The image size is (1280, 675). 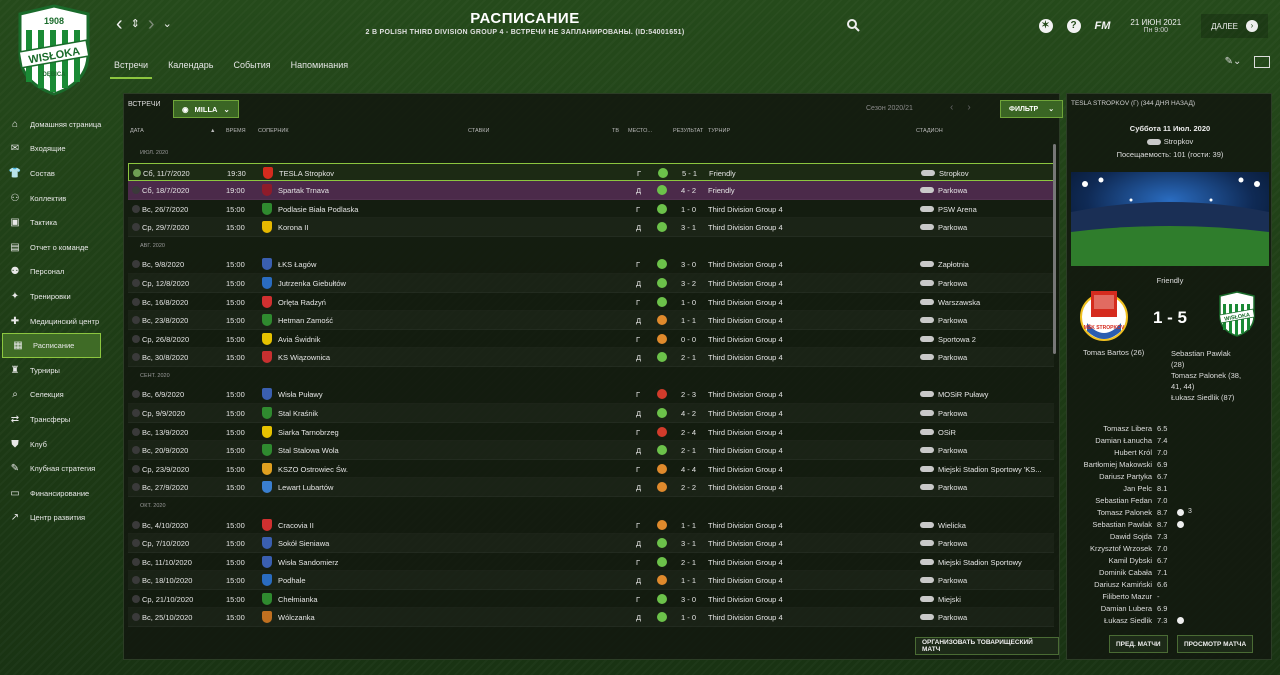 I want to click on arrange-friendly-button: ОРГАНИЗОВАТЬ ТОВАРИЩЕСКИЙ МАТЧ, so click(x=987, y=646).